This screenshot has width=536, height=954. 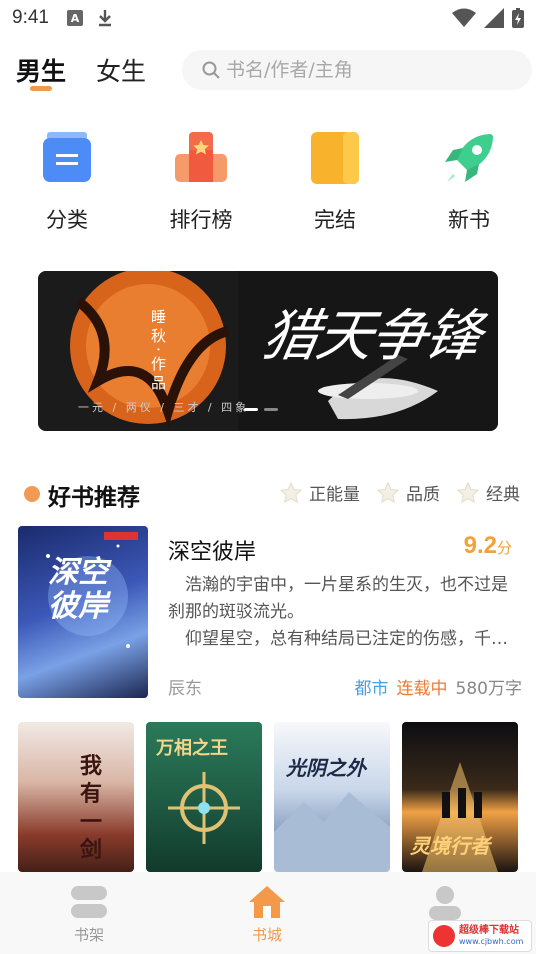 I want to click on watermark-text: 超级棒下载站 www.cjbwh.com, so click(x=491, y=936).